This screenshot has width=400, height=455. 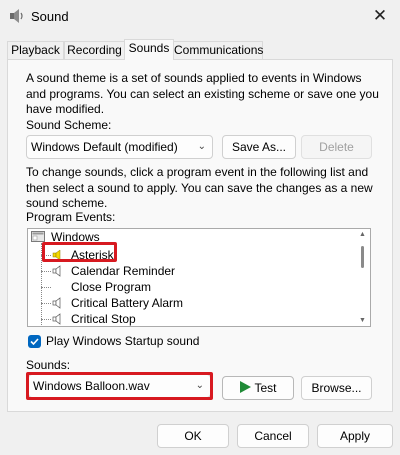 What do you see at coordinates (355, 436) in the screenshot?
I see `apply-button: Apply` at bounding box center [355, 436].